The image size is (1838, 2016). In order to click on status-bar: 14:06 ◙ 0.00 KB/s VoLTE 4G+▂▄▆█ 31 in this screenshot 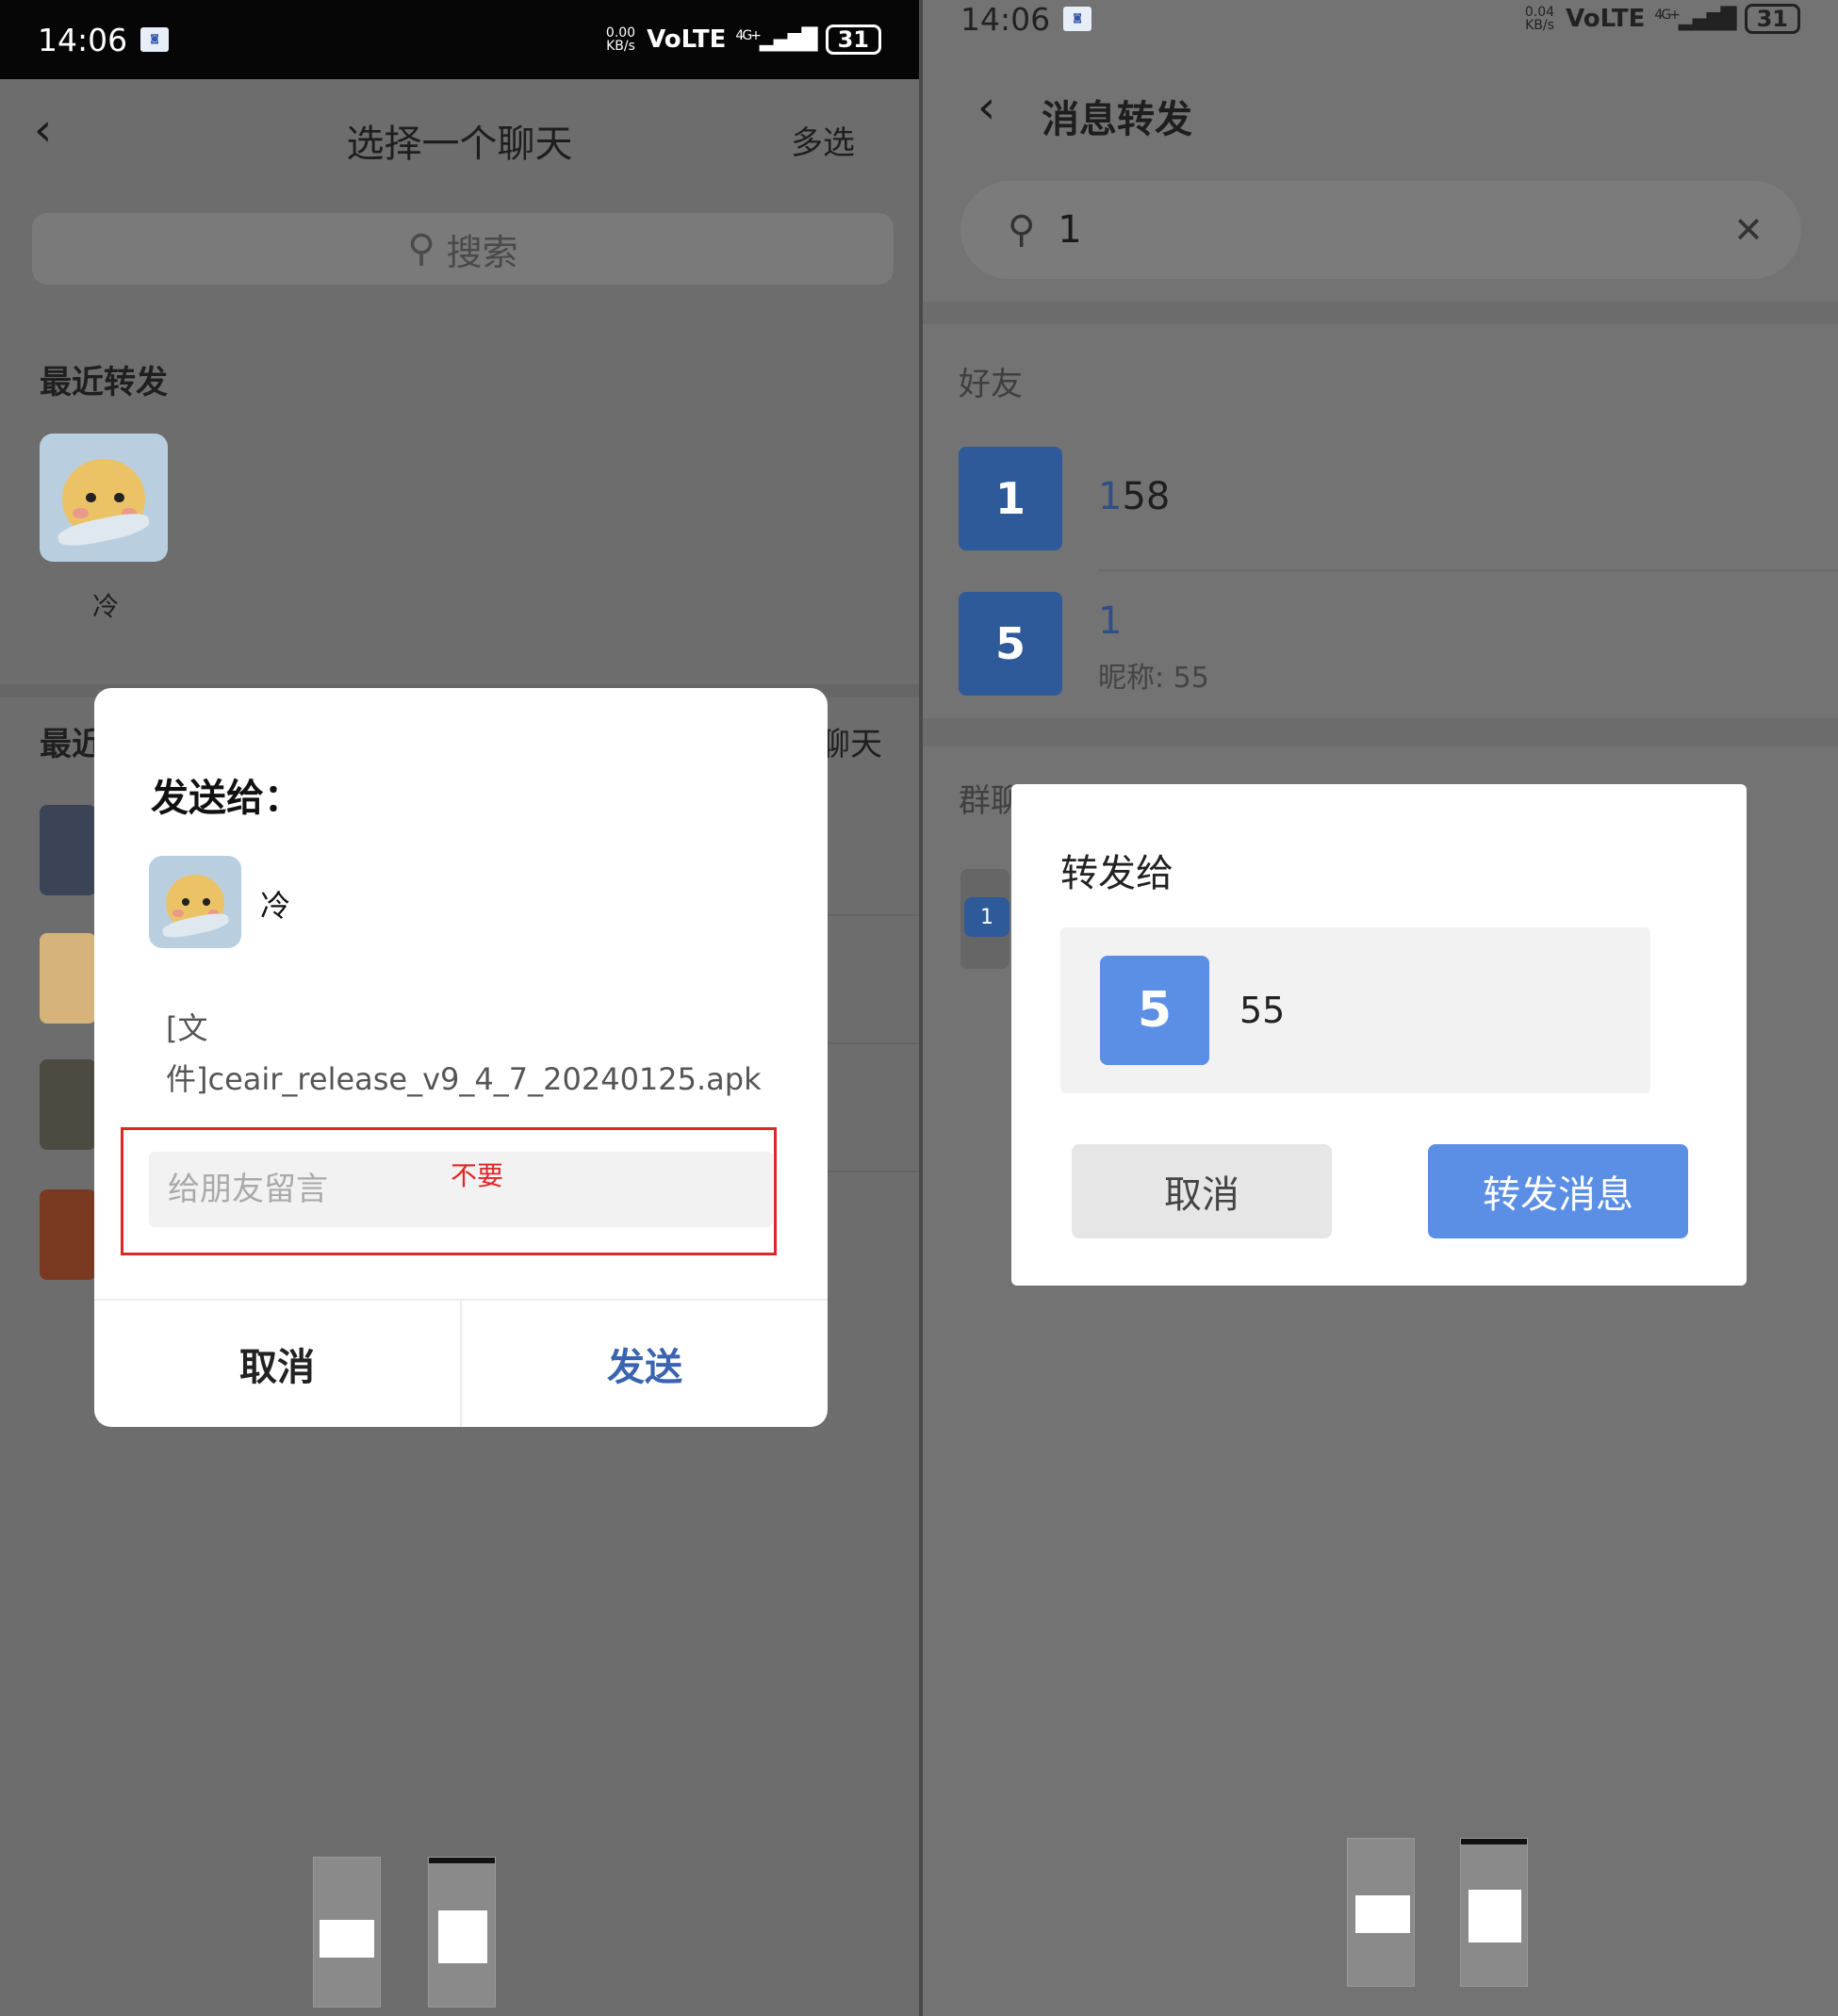, I will do `click(459, 39)`.